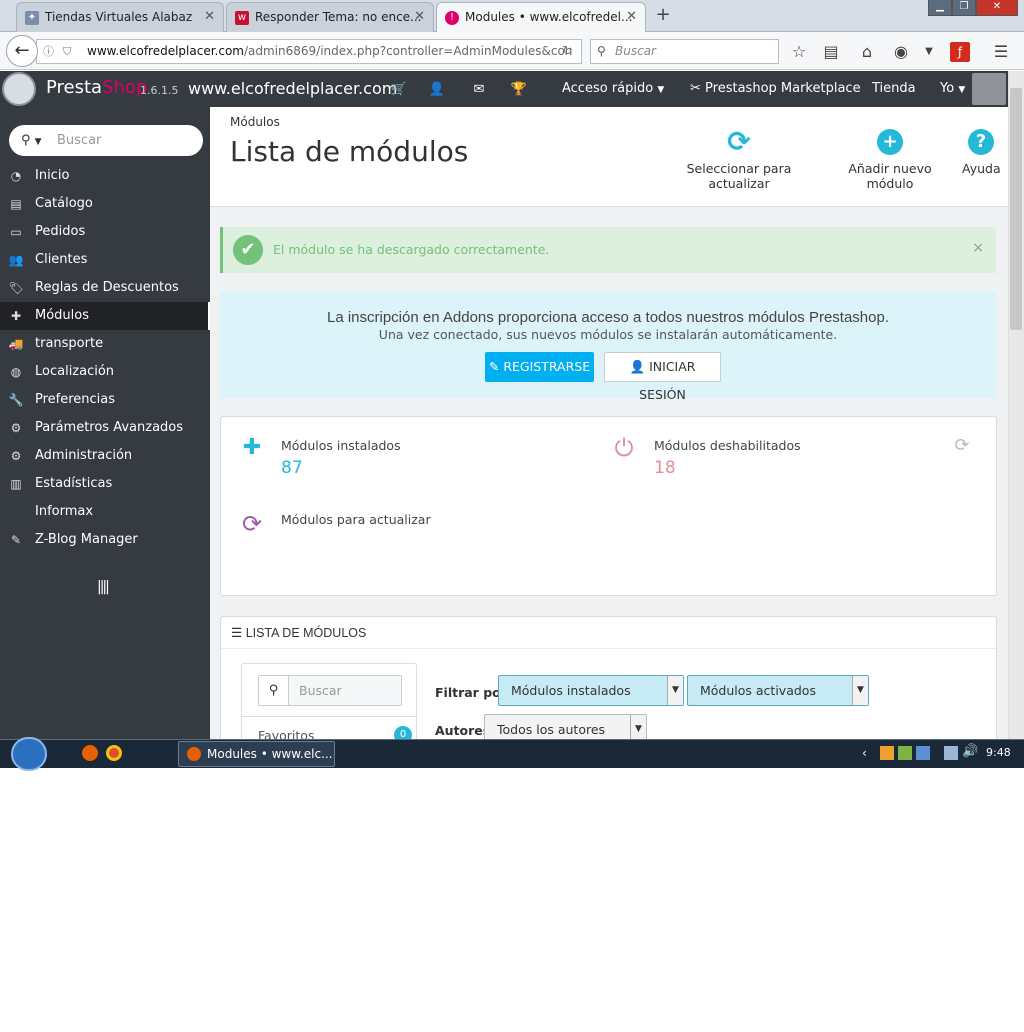 This screenshot has height=1032, width=1024. Describe the element at coordinates (341, 445) in the screenshot. I see `installed-label: Módulos instalados` at that location.